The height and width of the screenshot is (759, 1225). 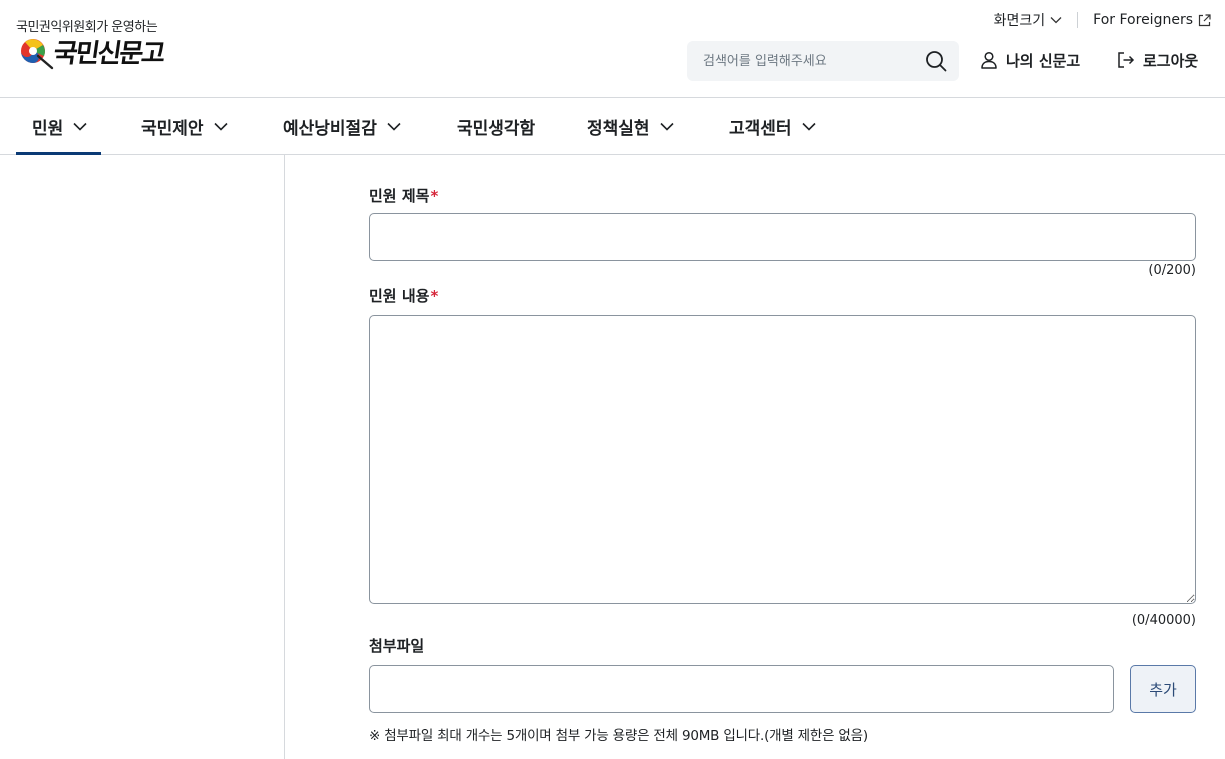 What do you see at coordinates (1078, 20) in the screenshot?
I see `divider` at bounding box center [1078, 20].